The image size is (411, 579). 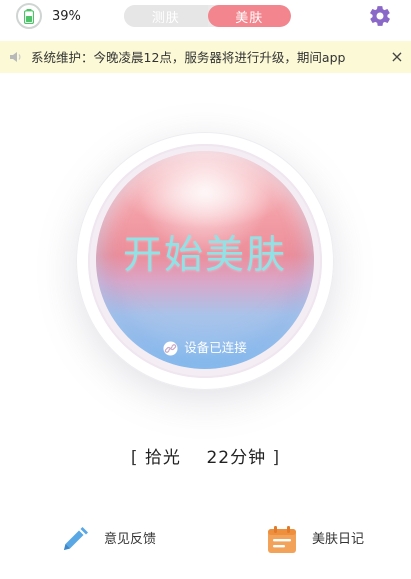 I want to click on orb-gloss, so click(x=205, y=194).